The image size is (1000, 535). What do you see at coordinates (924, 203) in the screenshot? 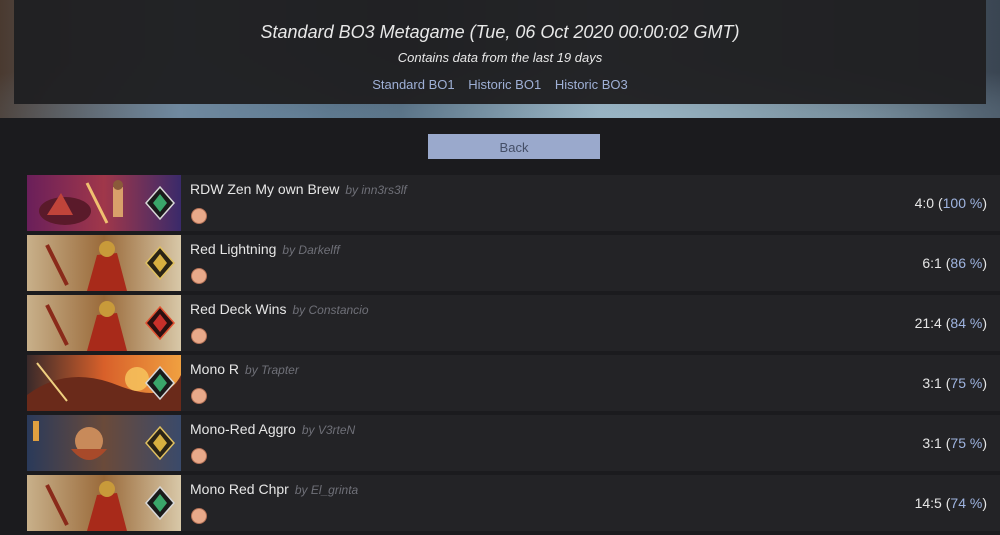
I see `record-value: 4:0` at bounding box center [924, 203].